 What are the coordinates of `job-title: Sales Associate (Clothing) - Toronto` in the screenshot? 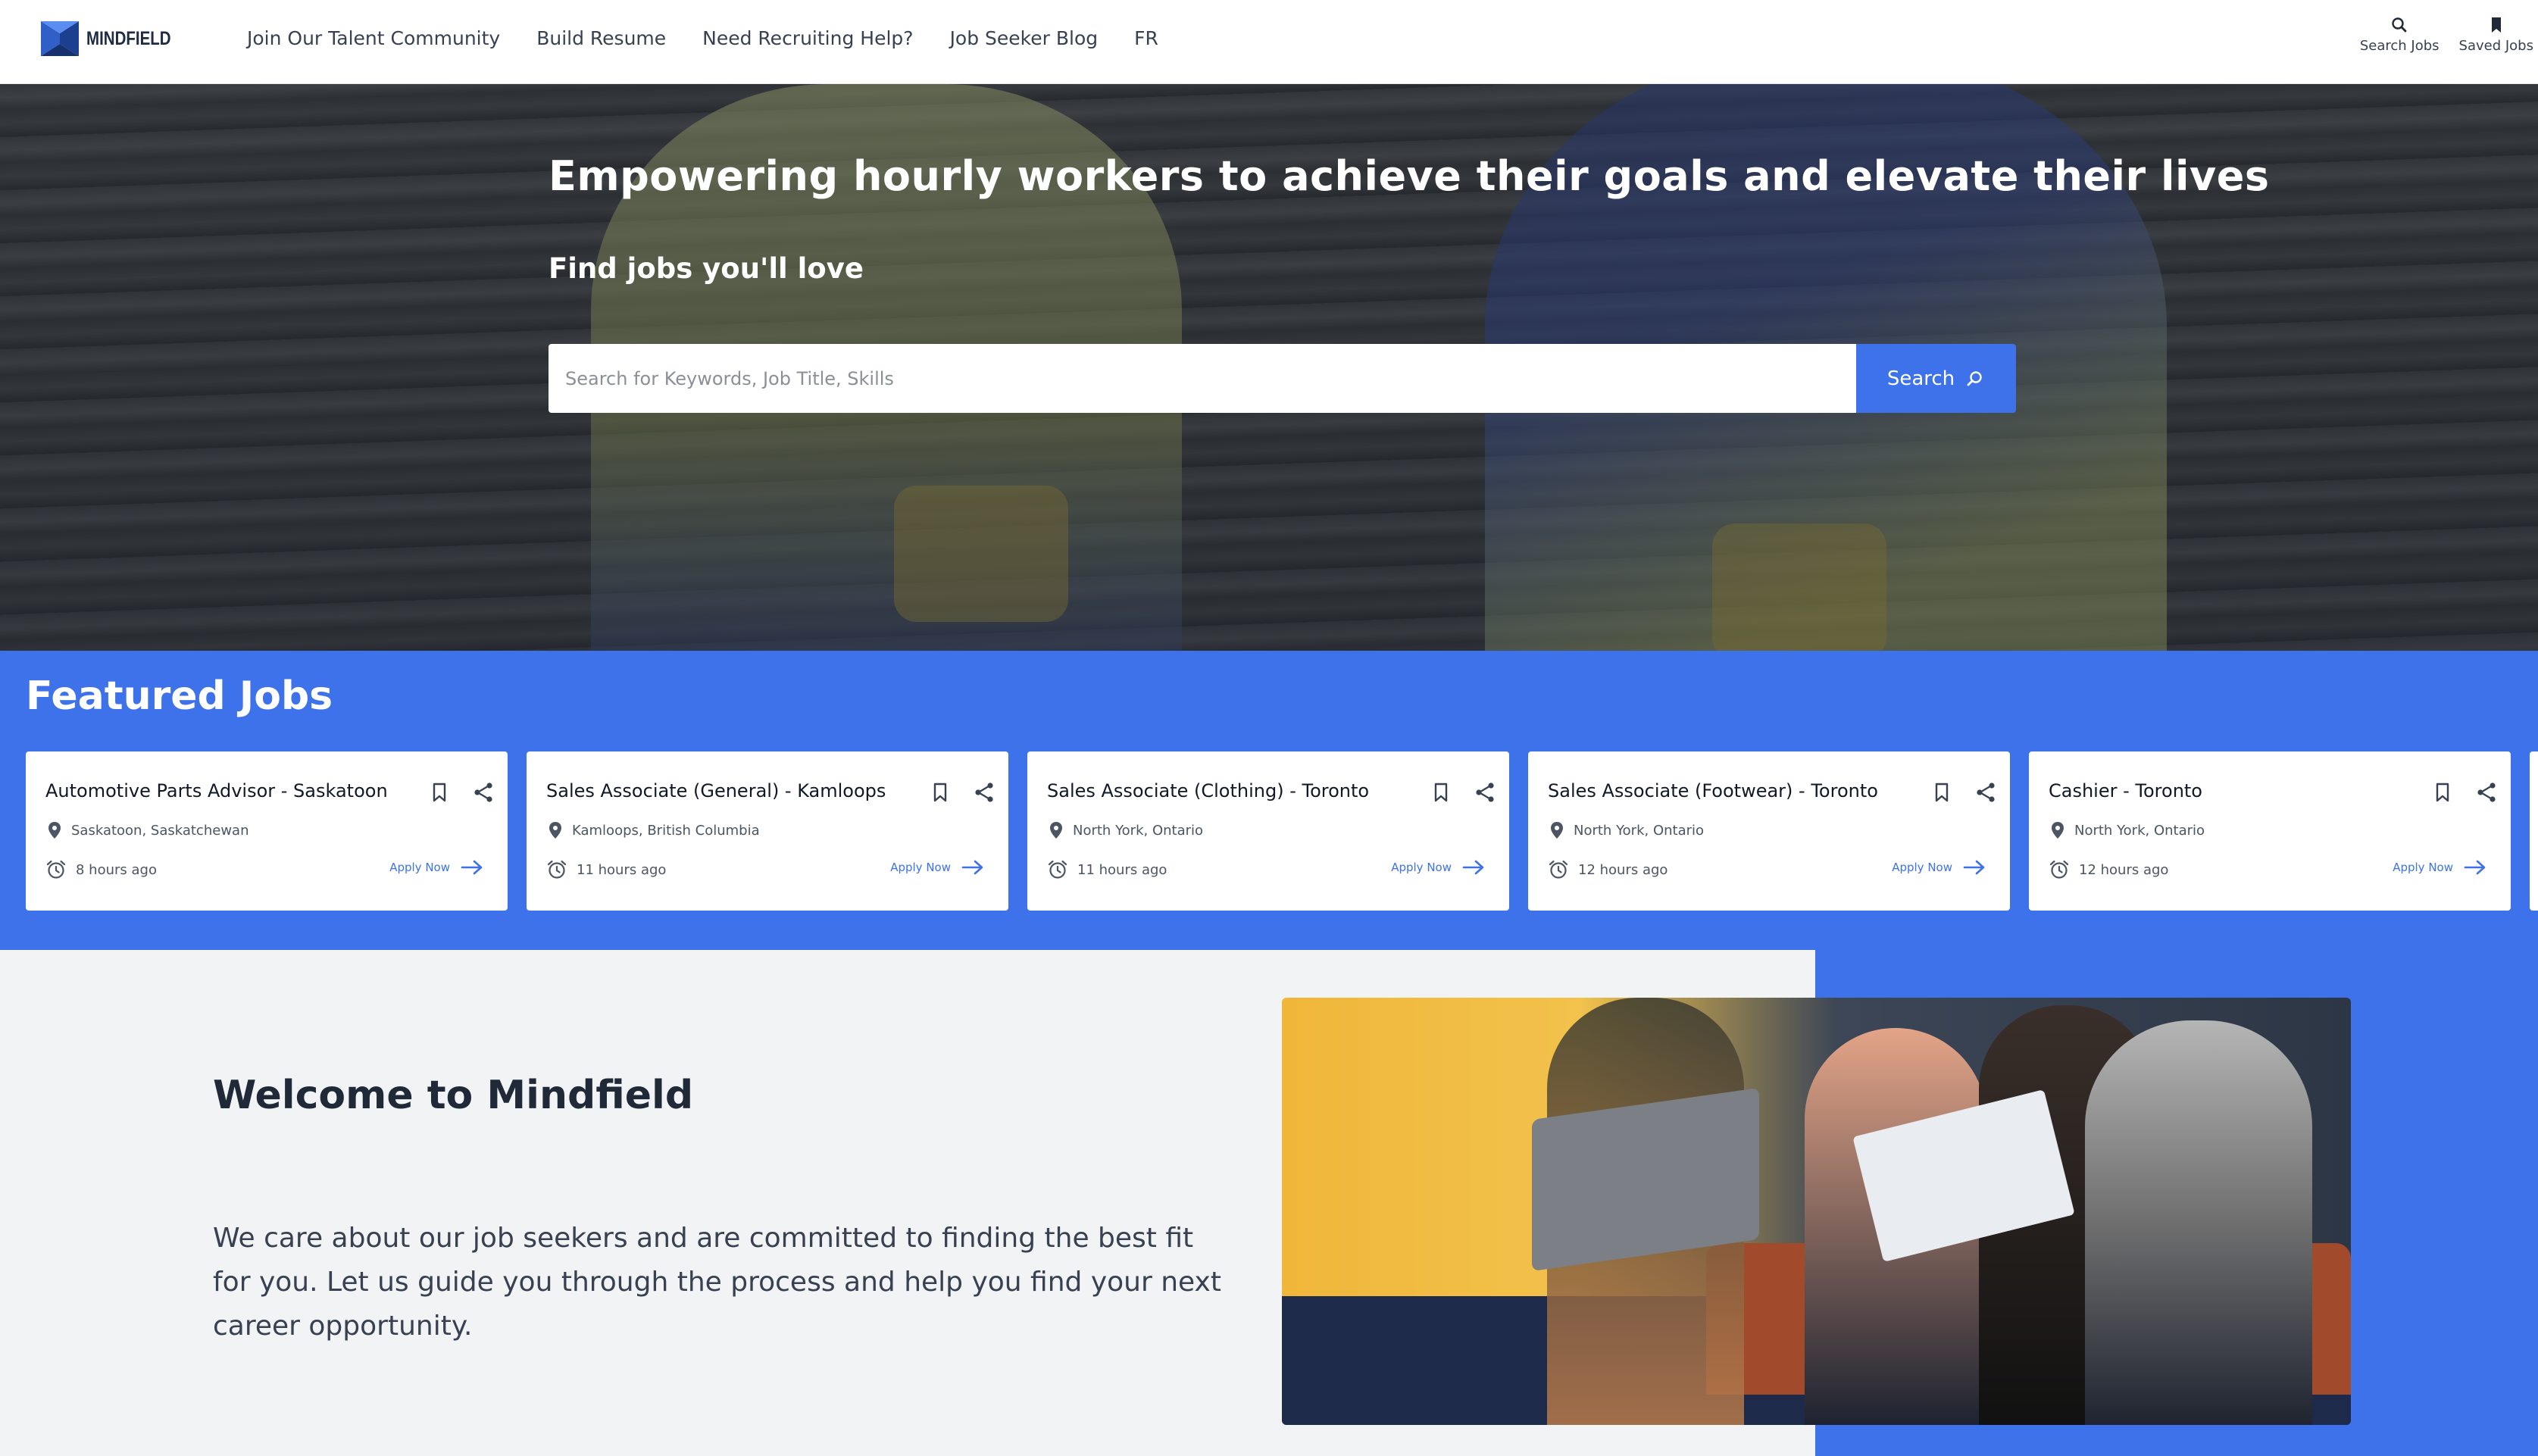 It's located at (1208, 790).